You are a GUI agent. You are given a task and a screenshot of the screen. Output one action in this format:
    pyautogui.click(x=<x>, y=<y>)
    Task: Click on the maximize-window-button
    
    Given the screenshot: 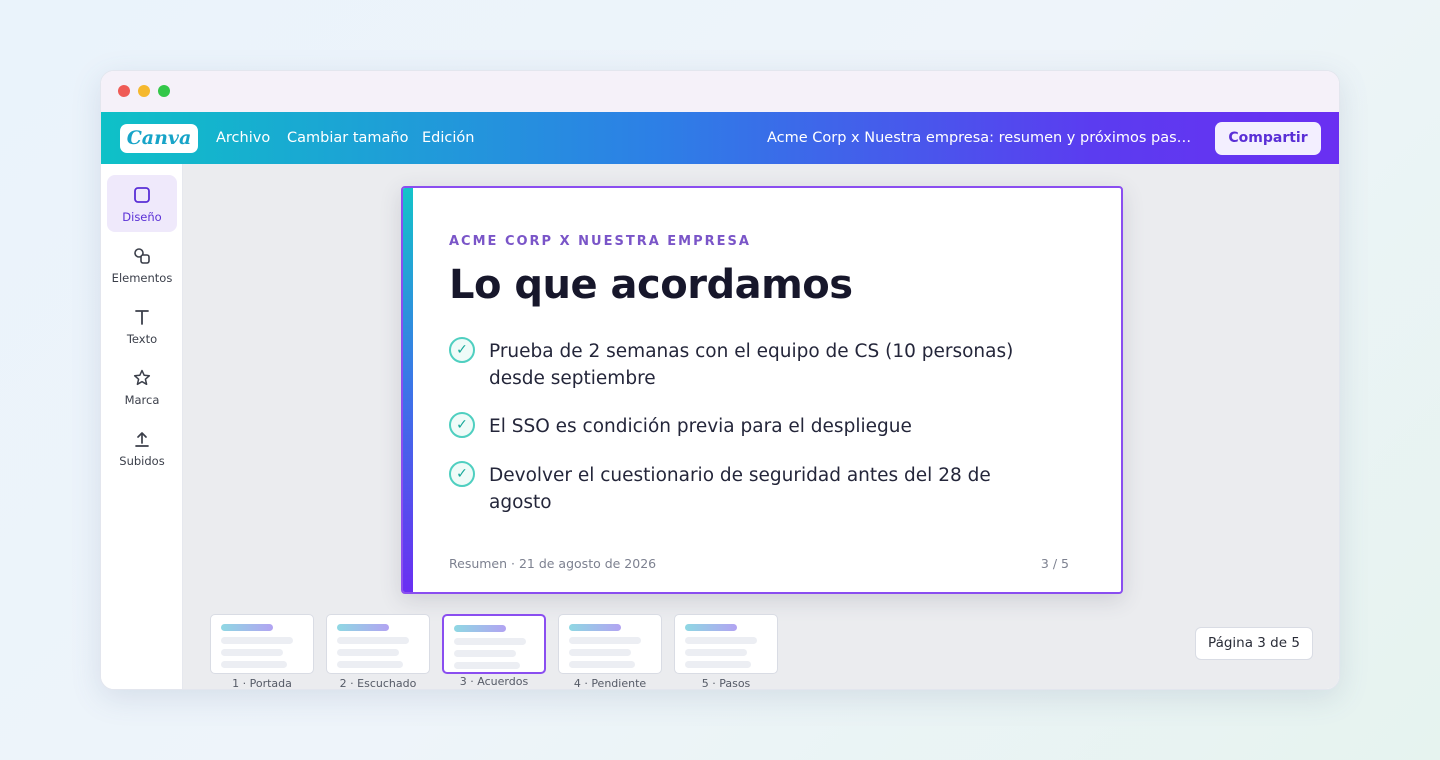 What is the action you would take?
    pyautogui.click(x=164, y=91)
    